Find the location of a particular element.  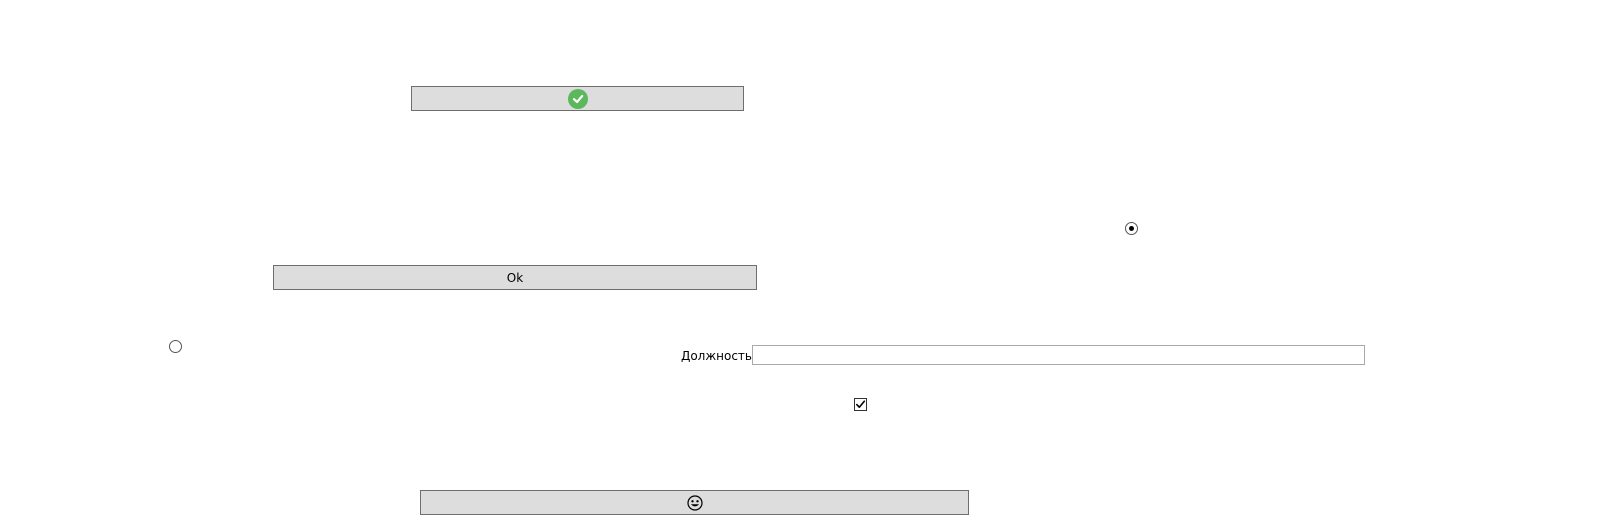

check-button is located at coordinates (577, 98).